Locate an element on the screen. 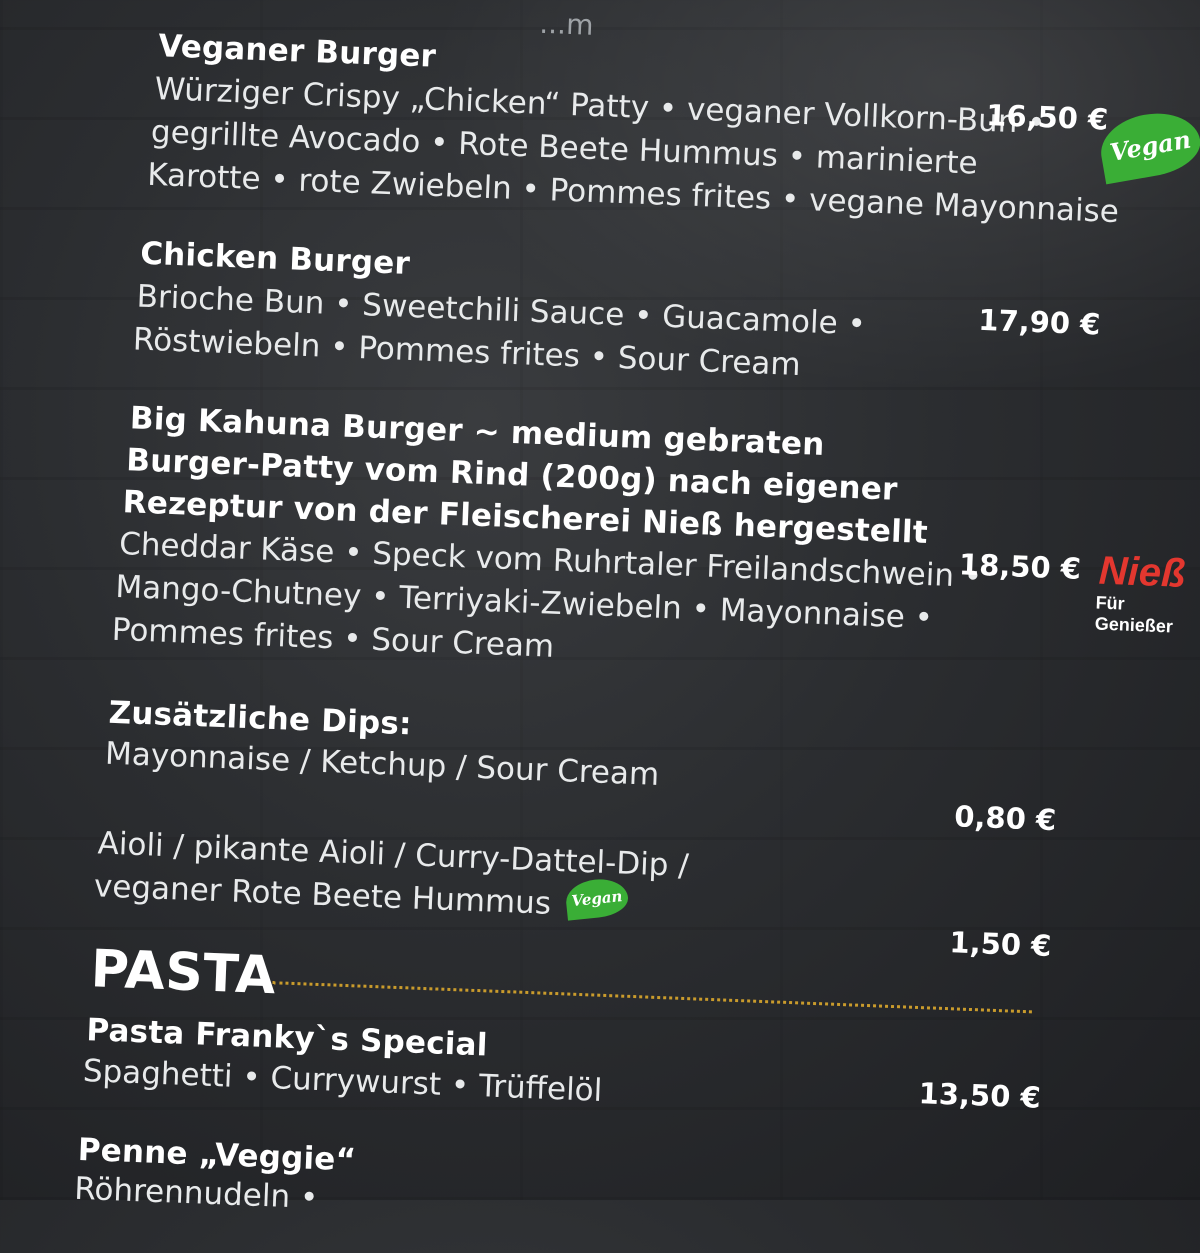  cut-off-text: ...m is located at coordinates (566, 24).